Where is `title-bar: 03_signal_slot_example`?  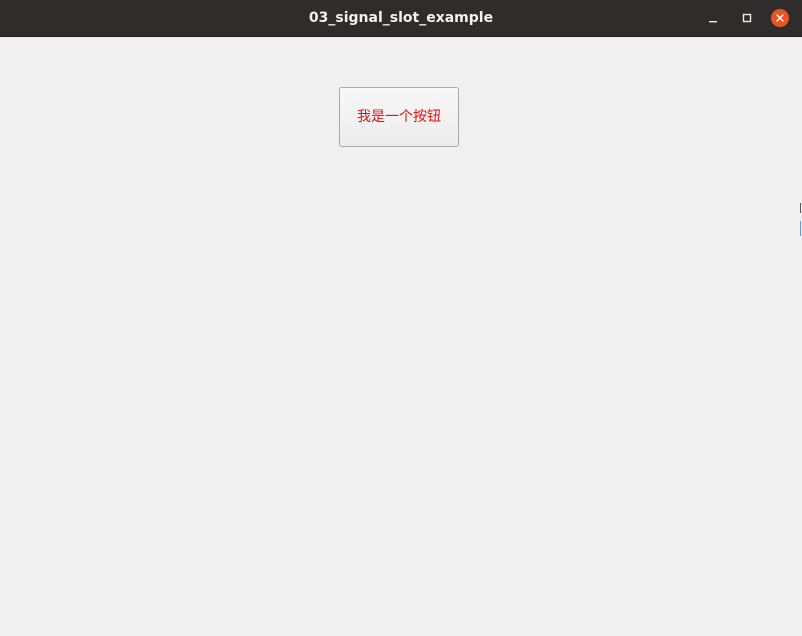
title-bar: 03_signal_slot_example is located at coordinates (401, 18).